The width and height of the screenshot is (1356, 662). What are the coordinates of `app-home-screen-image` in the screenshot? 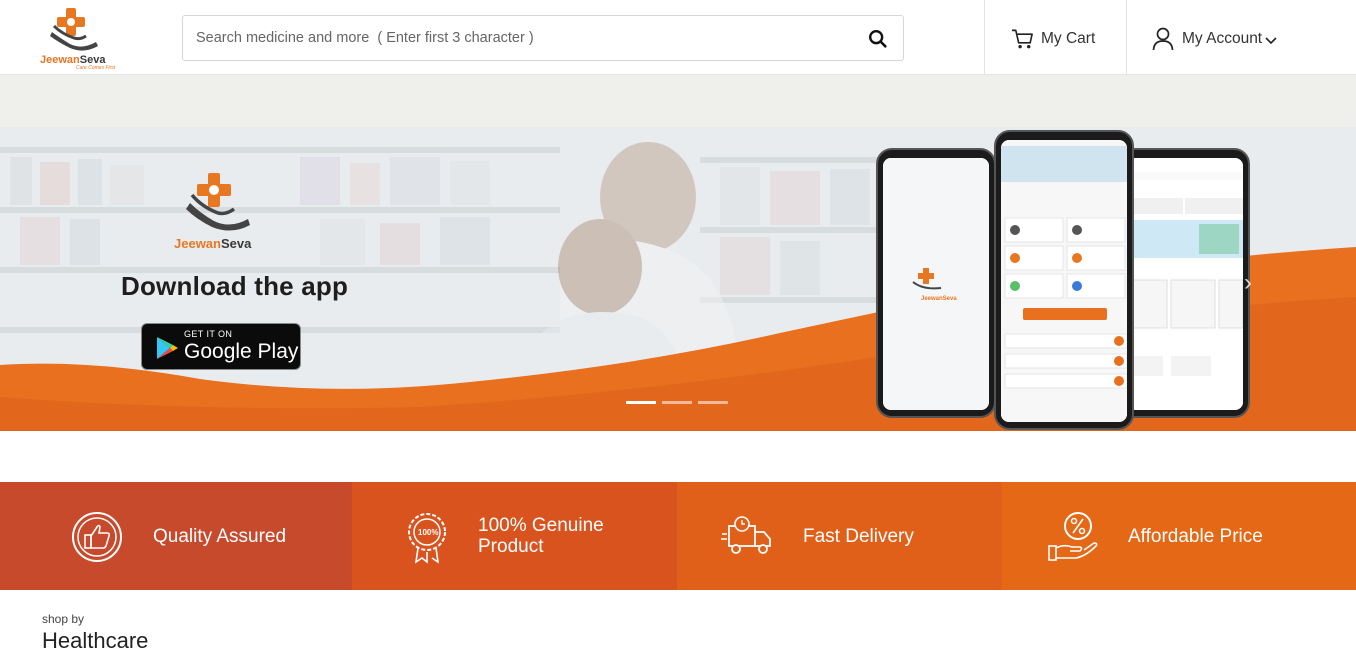 It's located at (1064, 281).